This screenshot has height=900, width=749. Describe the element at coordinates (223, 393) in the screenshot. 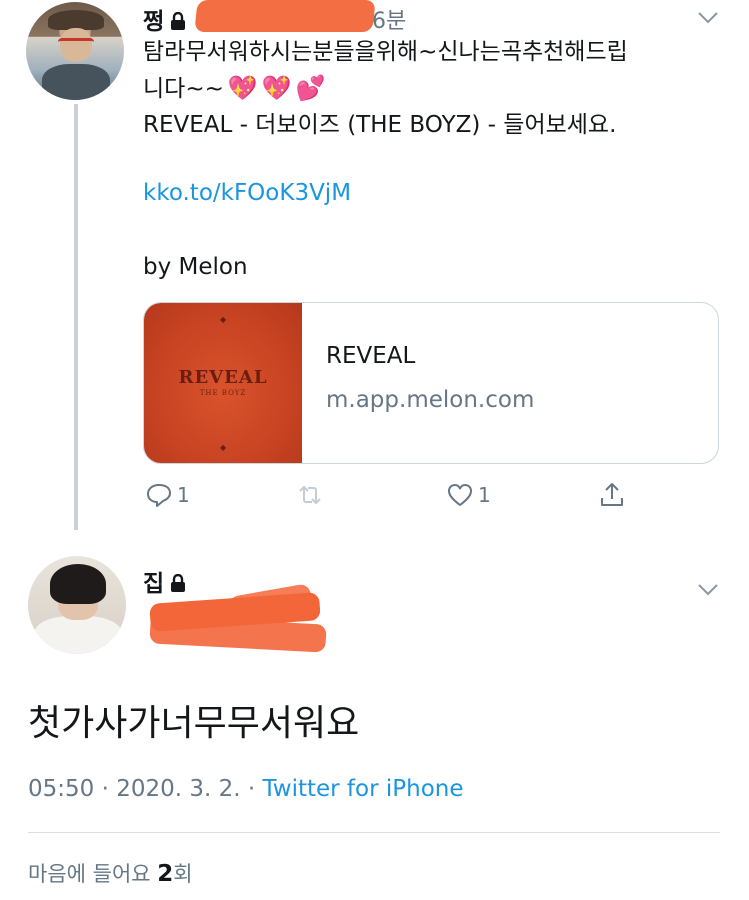

I see `album-artist: THE BOYZ` at that location.